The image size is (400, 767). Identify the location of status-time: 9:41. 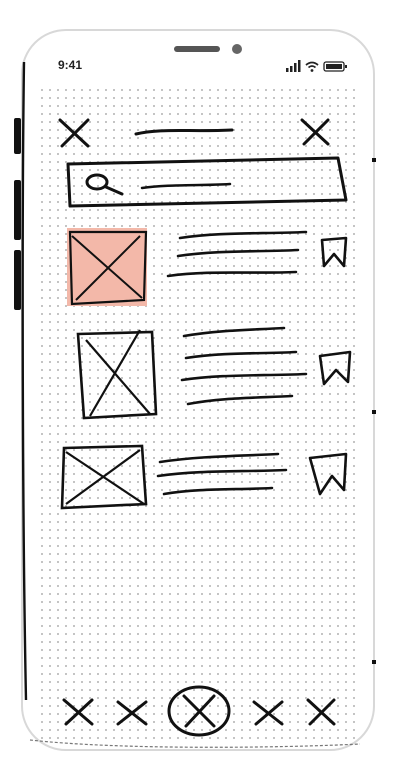
(70, 65).